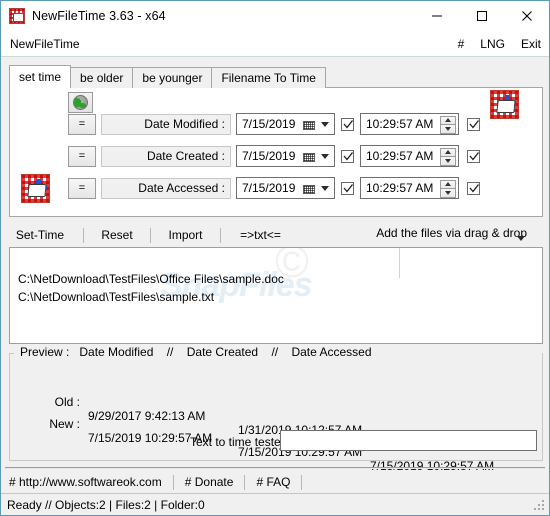  I want to click on date-input-accessed: 7/15/2019, so click(285, 188).